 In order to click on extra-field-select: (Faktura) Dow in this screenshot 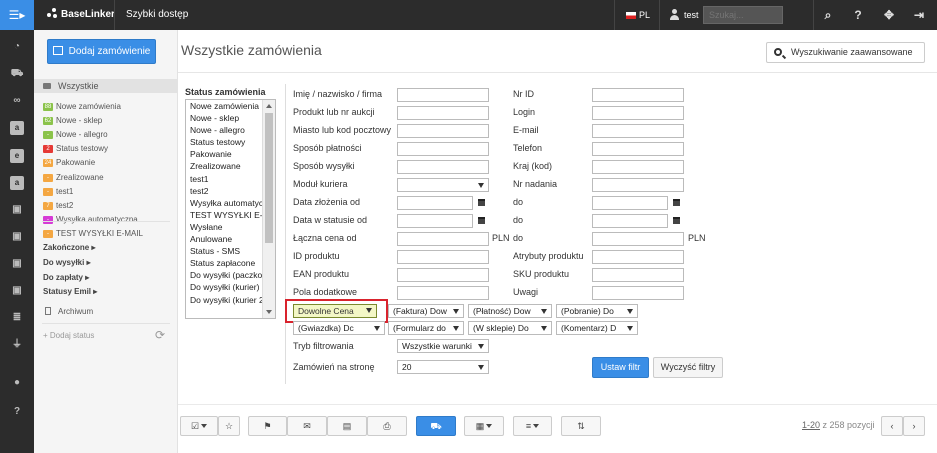, I will do `click(426, 311)`.